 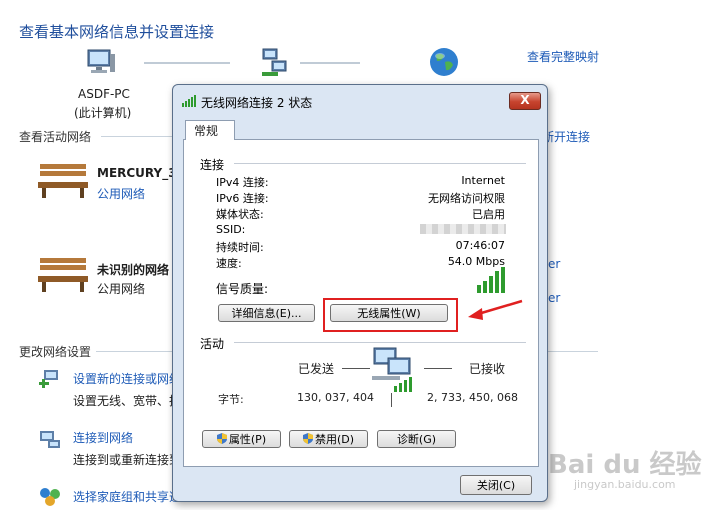 I want to click on full-map-link: 查看完整映射, so click(x=563, y=56).